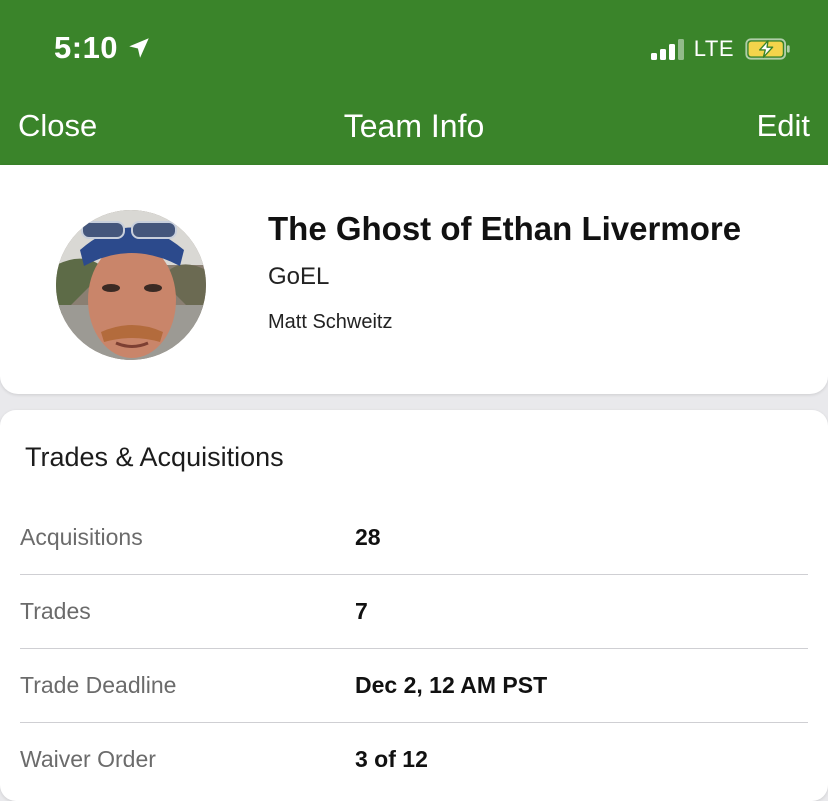 The image size is (828, 801). I want to click on avatar-photo, so click(131, 285).